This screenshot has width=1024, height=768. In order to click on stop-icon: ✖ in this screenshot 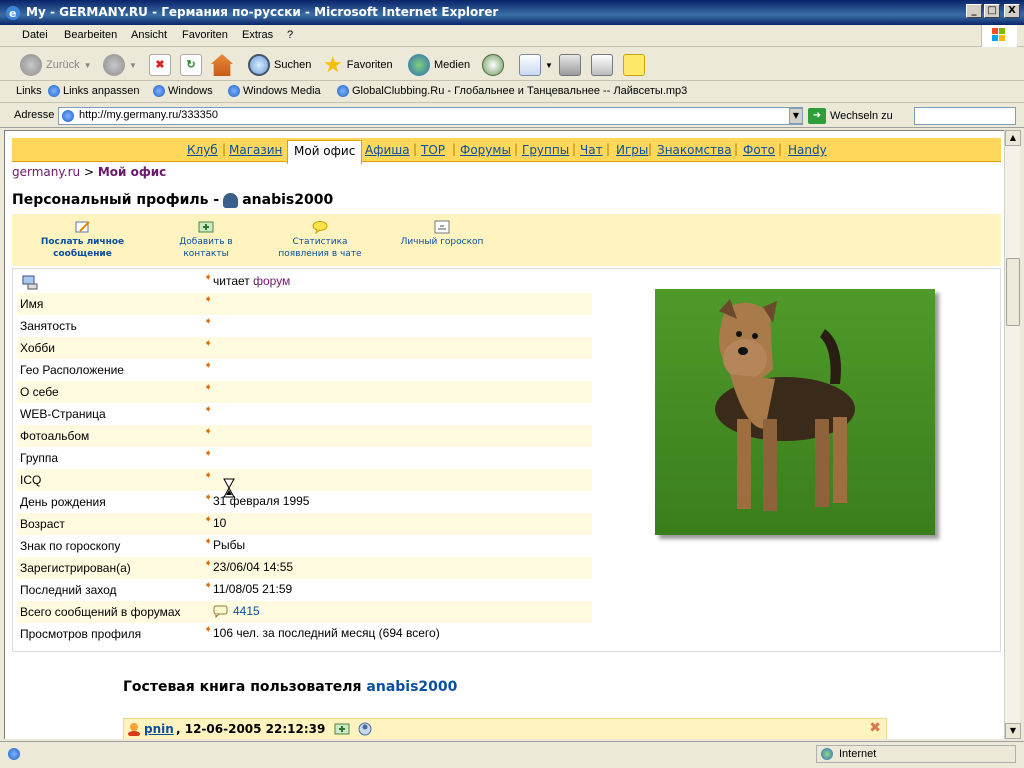, I will do `click(160, 65)`.